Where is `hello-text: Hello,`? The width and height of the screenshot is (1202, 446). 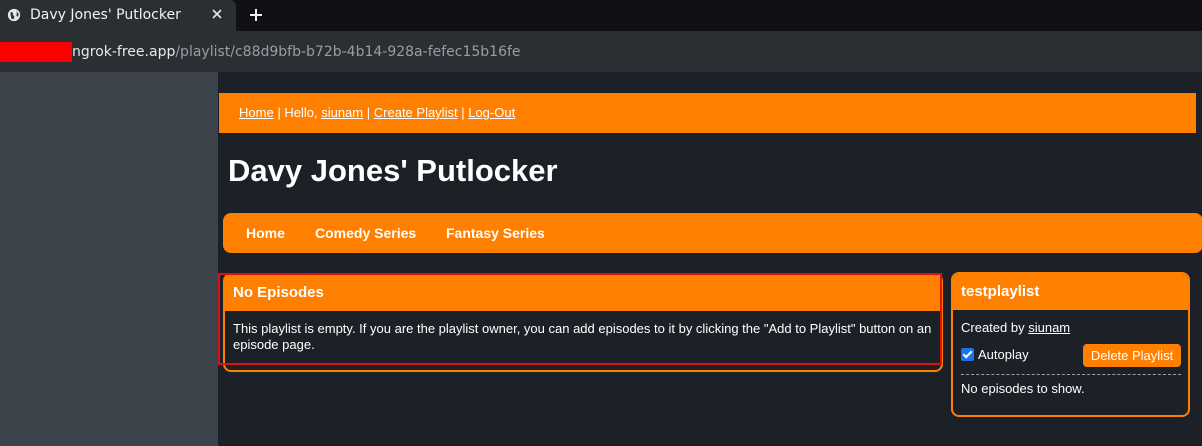 hello-text: Hello, is located at coordinates (301, 112).